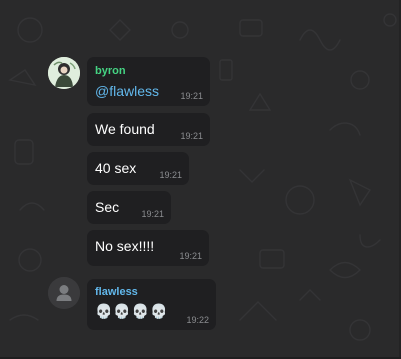 The image size is (401, 359). What do you see at coordinates (127, 91) in the screenshot?
I see `mention-link: @flawless` at bounding box center [127, 91].